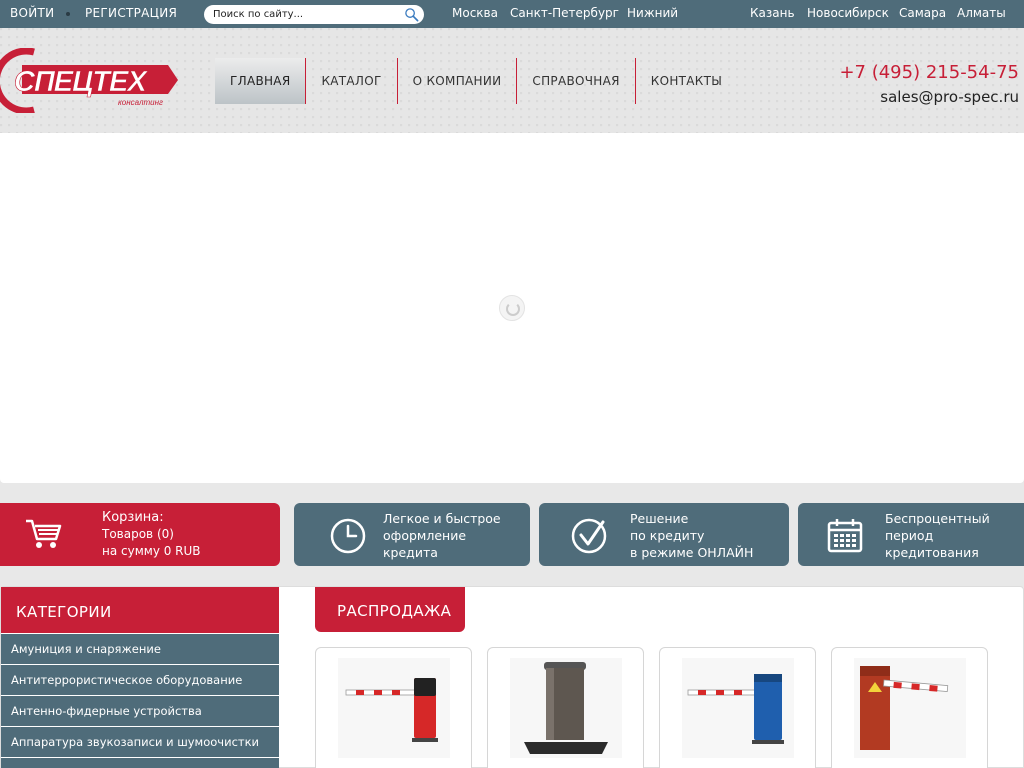 The height and width of the screenshot is (768, 1024). Describe the element at coordinates (151, 551) in the screenshot. I see `cart-sum: на сумму 0 RUB` at that location.